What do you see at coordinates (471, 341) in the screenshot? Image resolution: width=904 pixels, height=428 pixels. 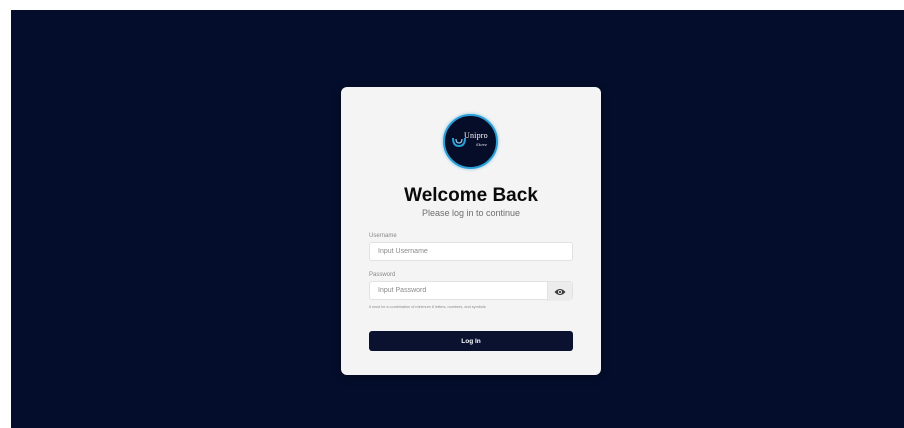 I see `login-button: Log In` at bounding box center [471, 341].